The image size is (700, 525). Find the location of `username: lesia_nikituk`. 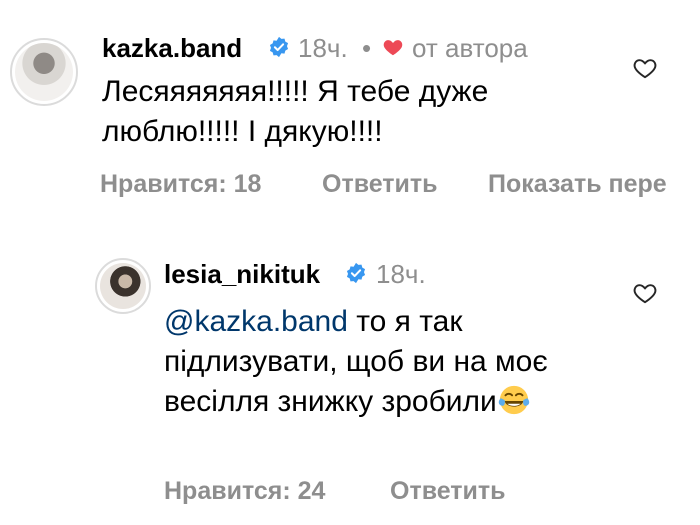

username: lesia_nikituk is located at coordinates (242, 274).